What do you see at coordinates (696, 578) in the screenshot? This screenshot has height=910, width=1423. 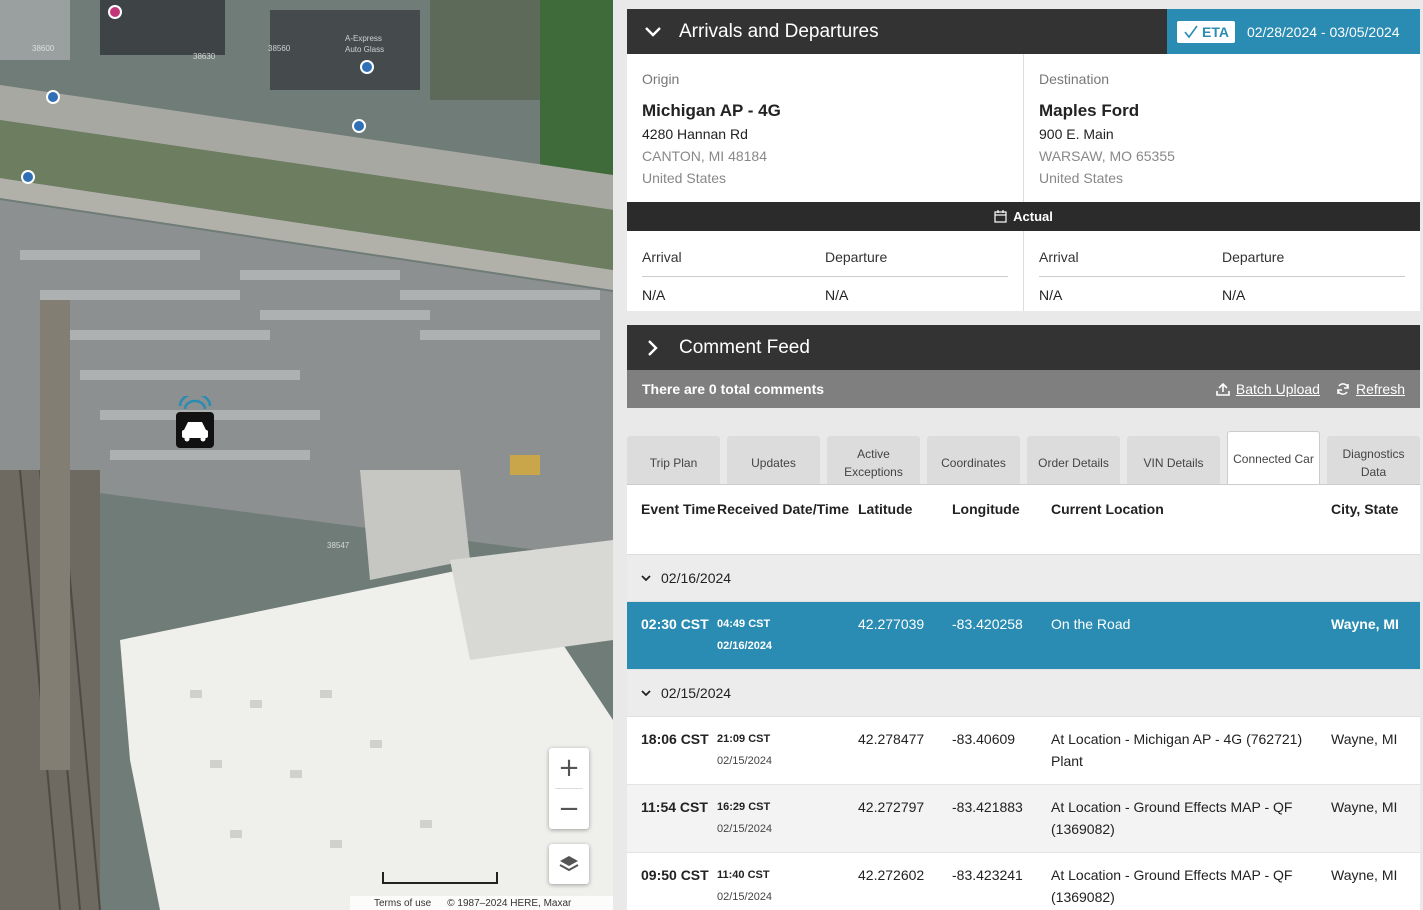 I see `group-date: 02/16/2024` at bounding box center [696, 578].